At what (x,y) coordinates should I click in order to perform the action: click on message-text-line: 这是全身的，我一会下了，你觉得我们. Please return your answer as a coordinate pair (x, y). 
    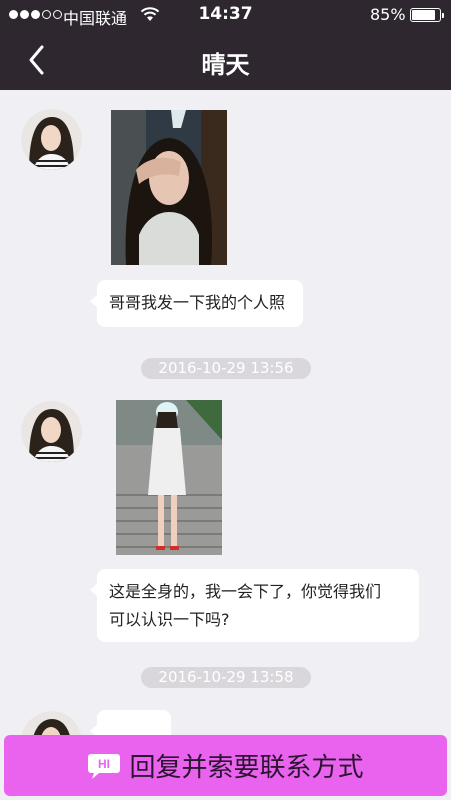
    Looking at the image, I should click on (245, 591).